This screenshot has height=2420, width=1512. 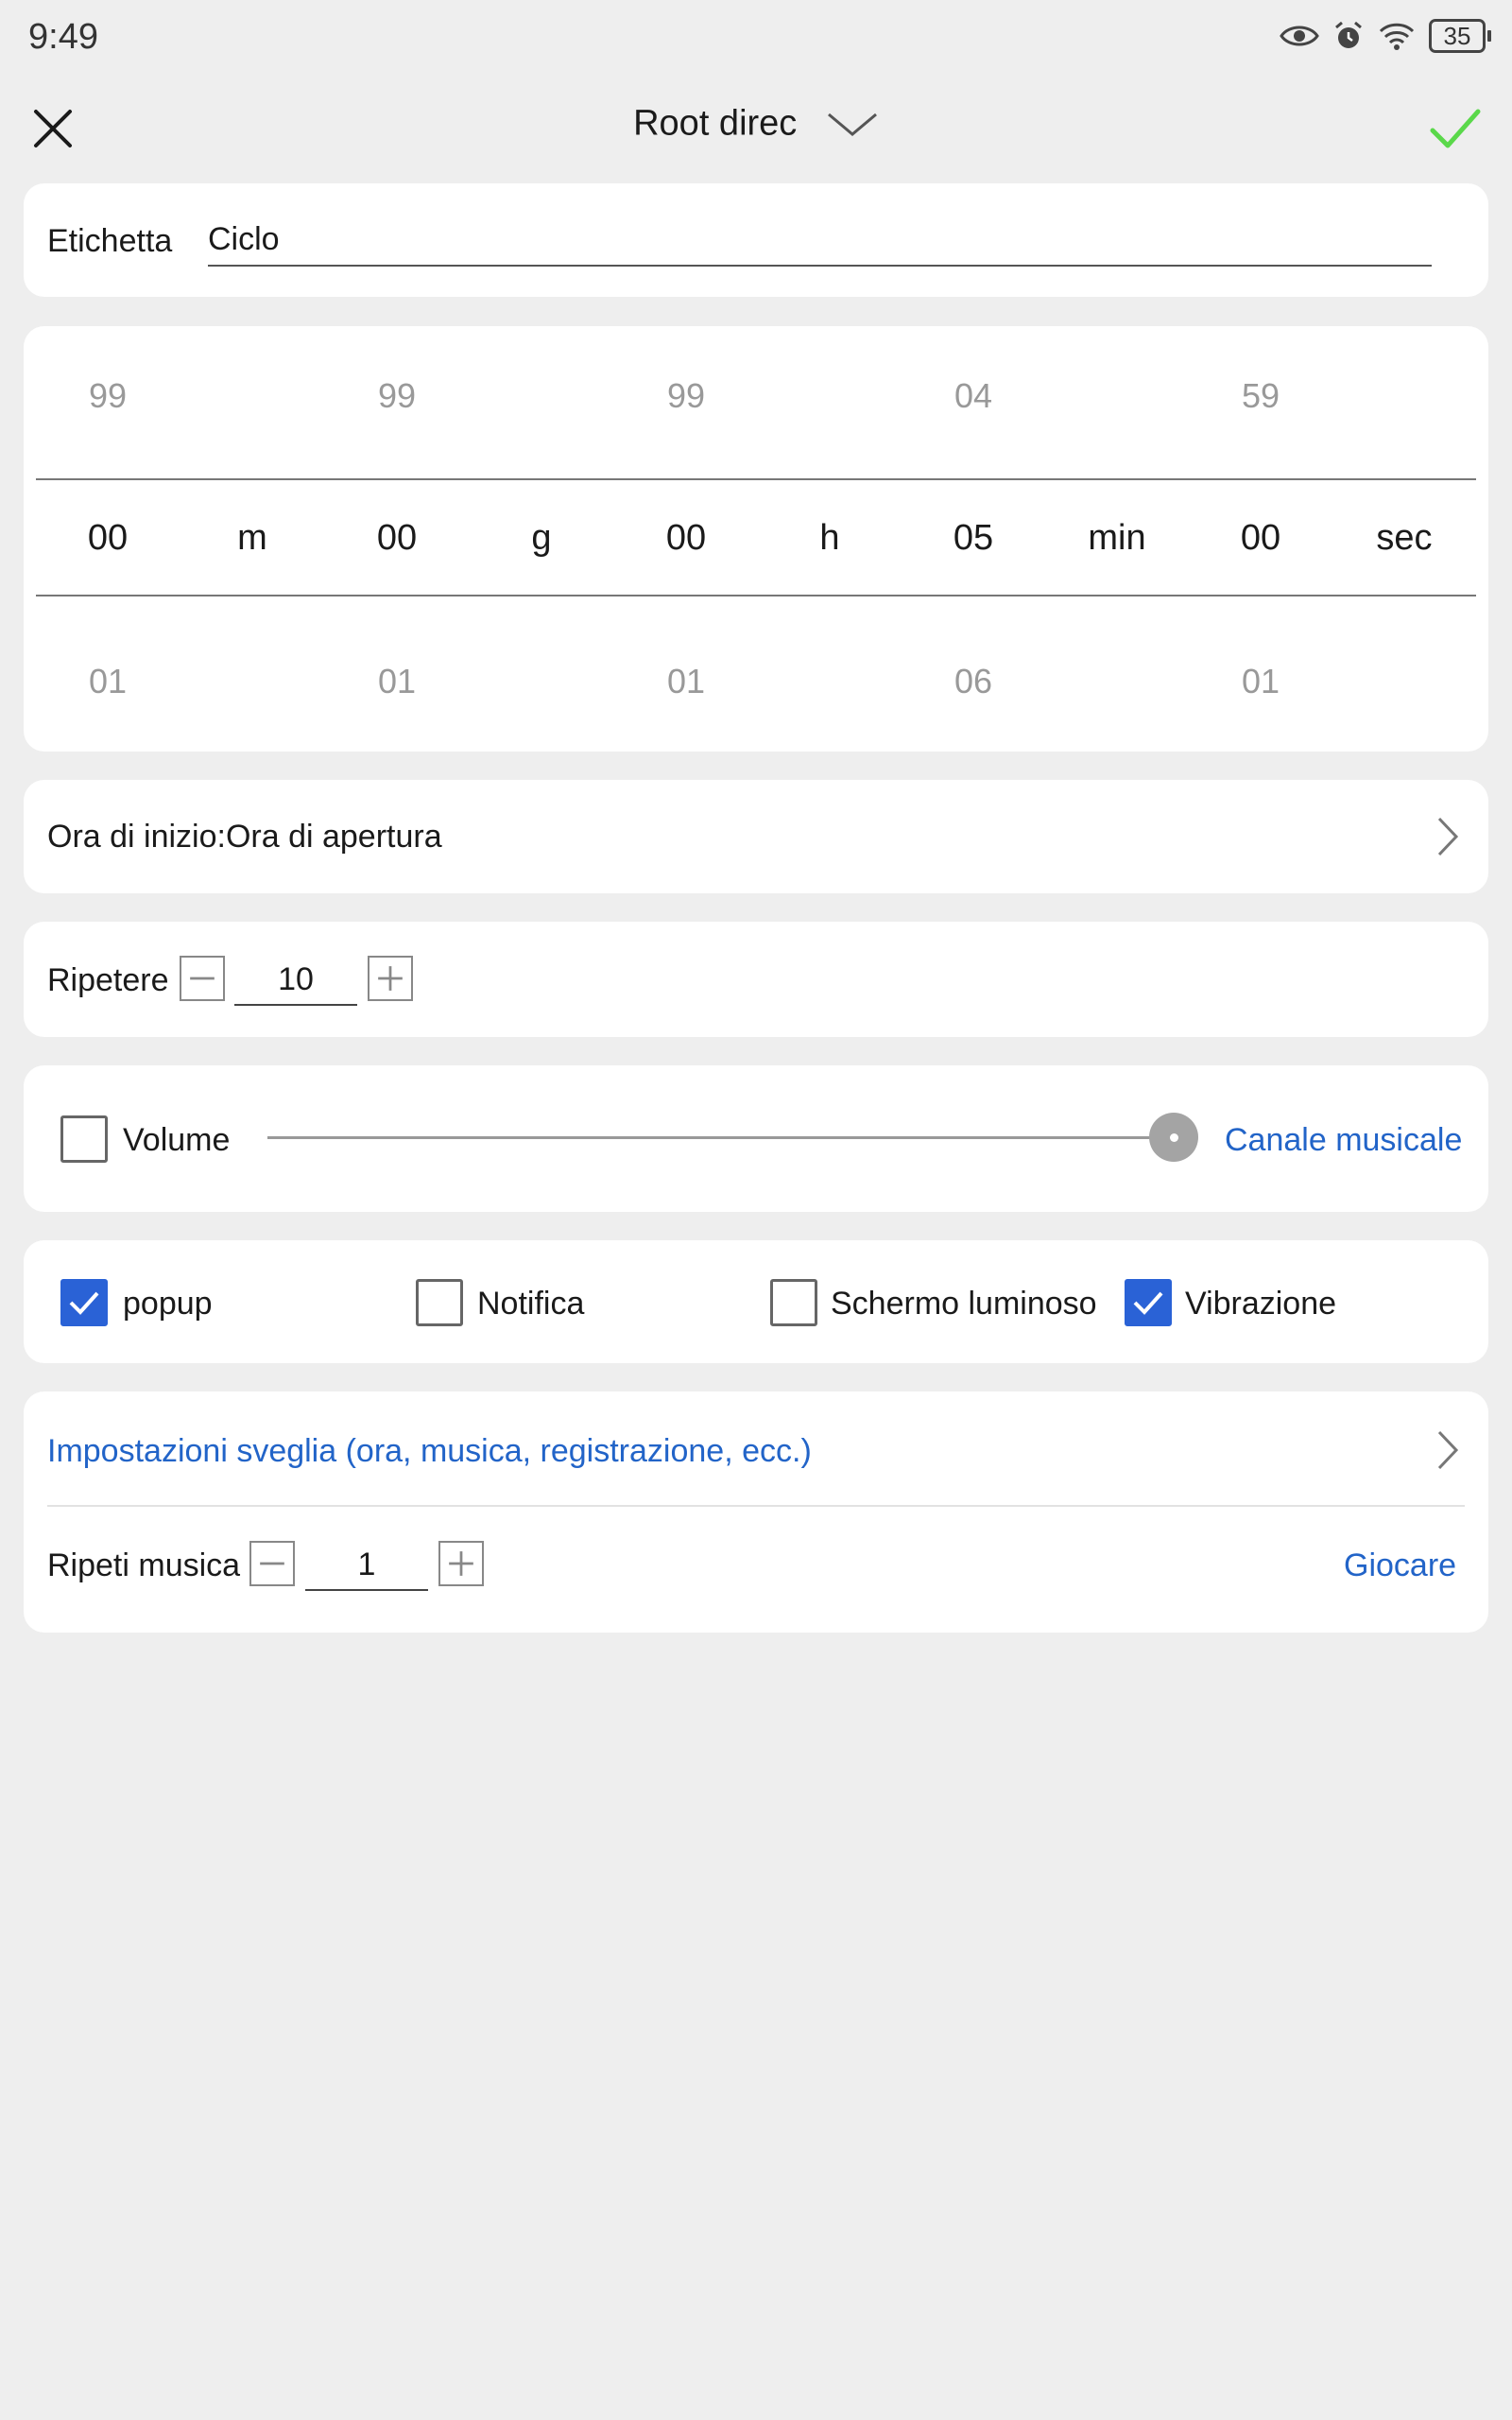 What do you see at coordinates (1400, 1566) in the screenshot?
I see `play-link: Giocare` at bounding box center [1400, 1566].